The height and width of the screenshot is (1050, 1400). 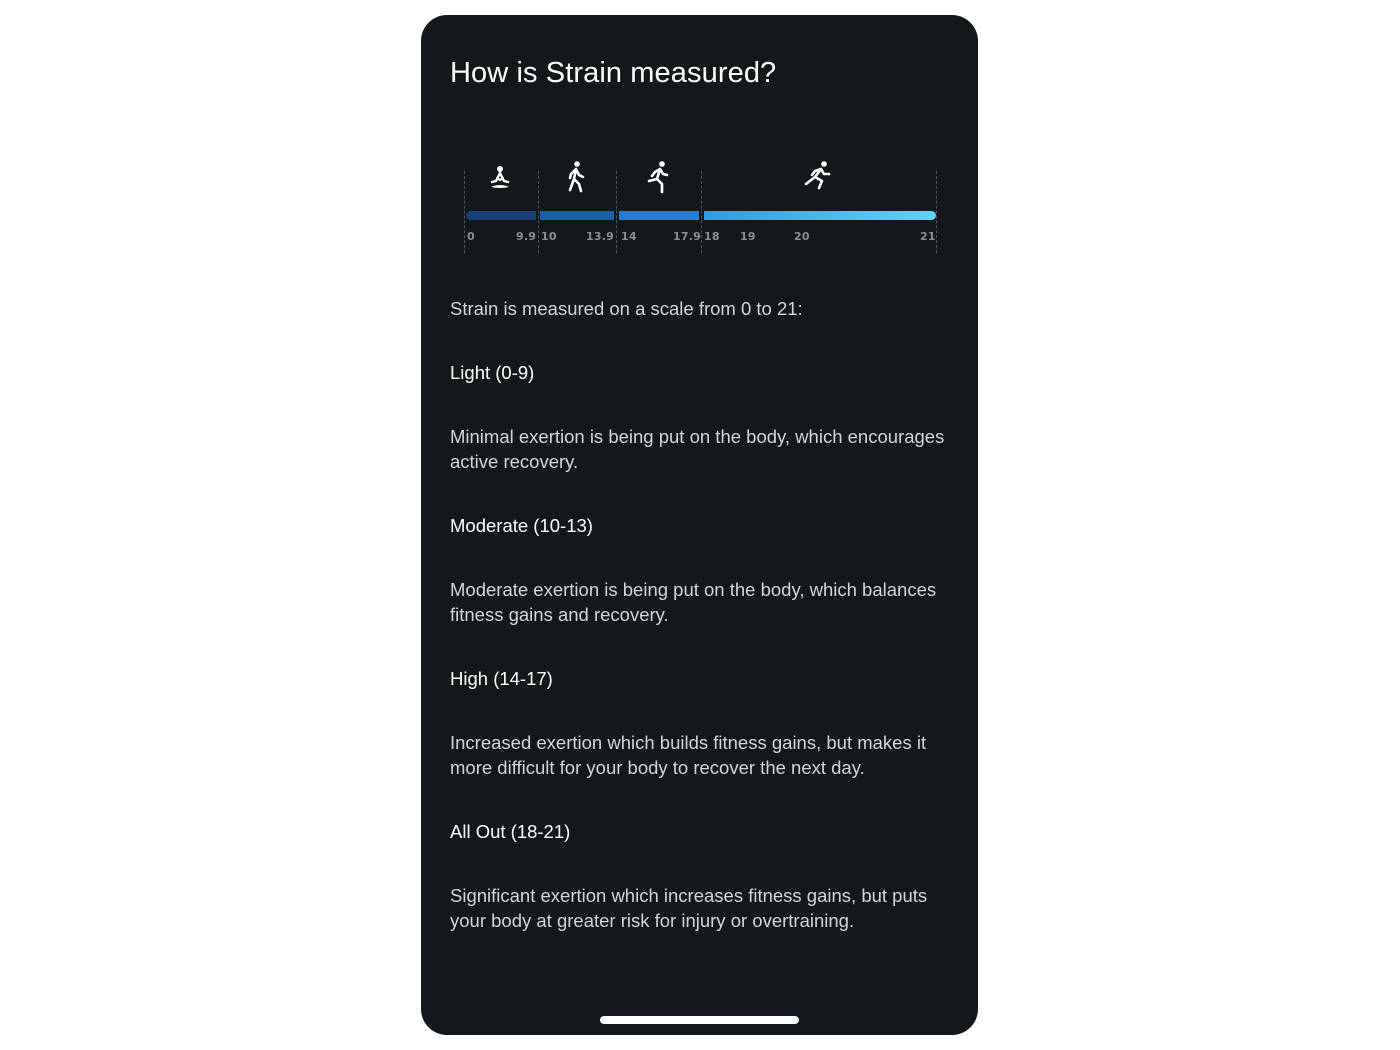 I want to click on meditation-icon, so click(x=500, y=177).